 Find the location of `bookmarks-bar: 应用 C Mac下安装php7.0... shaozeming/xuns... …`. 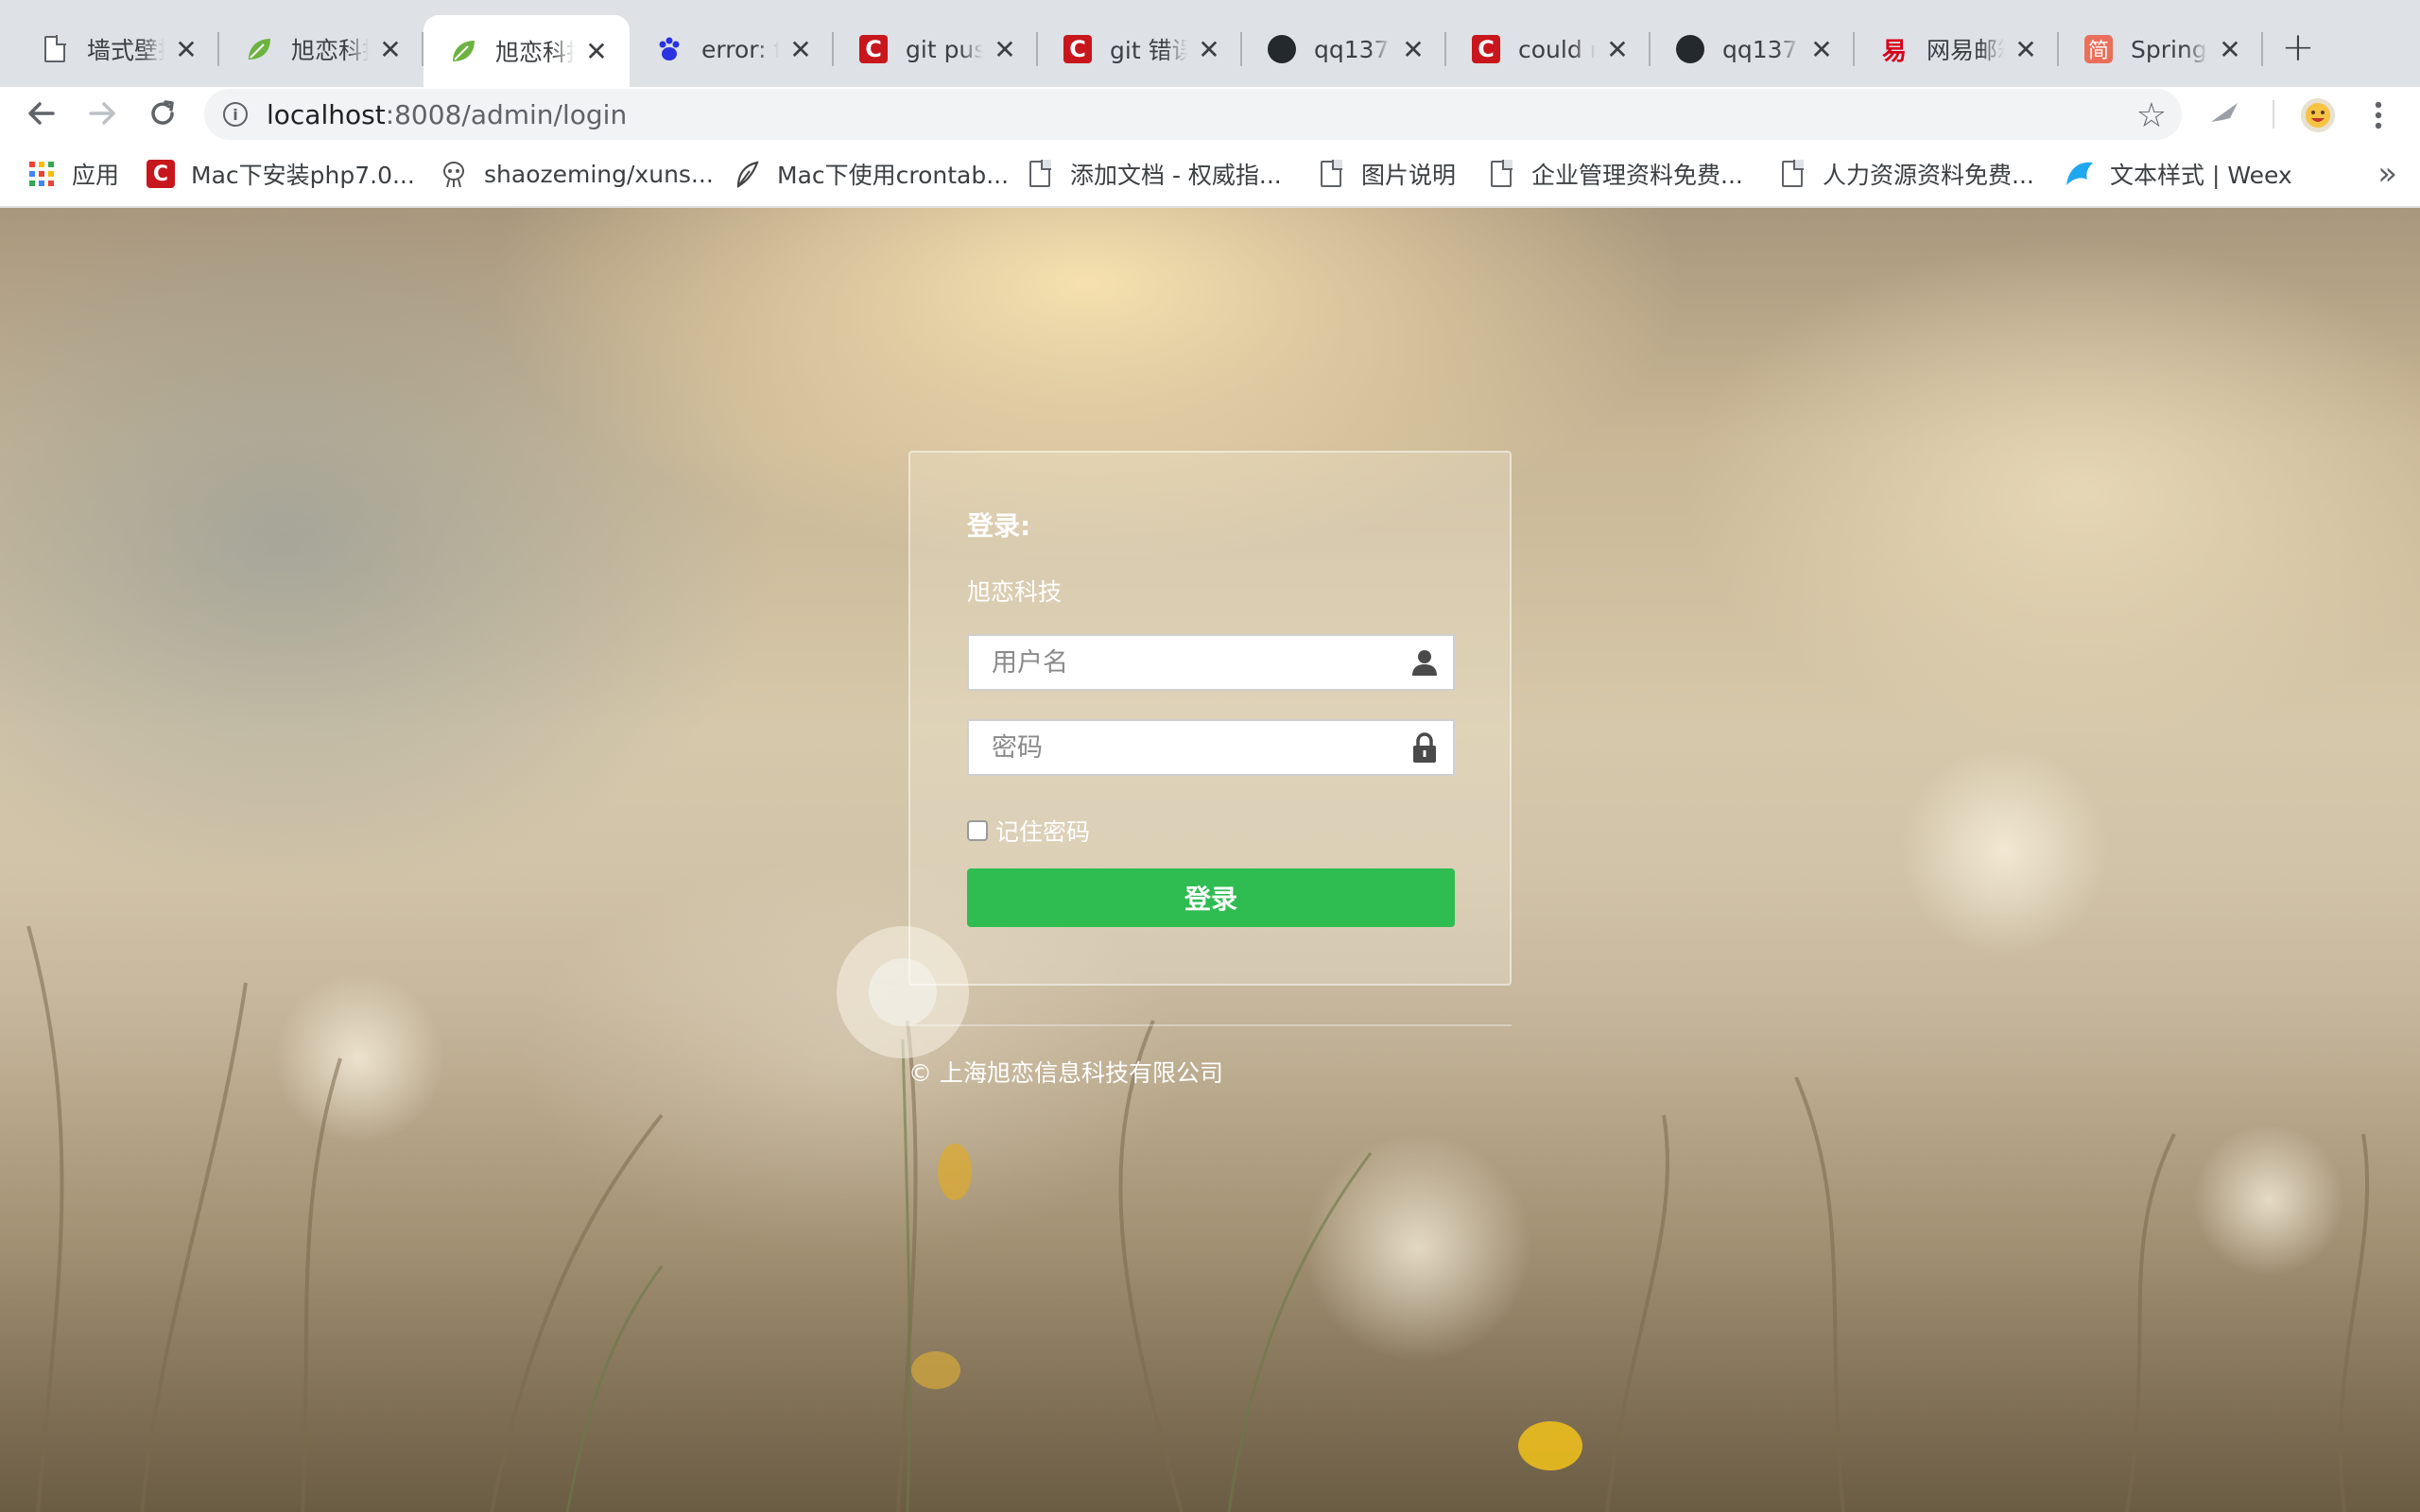

bookmarks-bar: 应用 C Mac下安装php7.0... shaozeming/xuns... … is located at coordinates (1210, 174).